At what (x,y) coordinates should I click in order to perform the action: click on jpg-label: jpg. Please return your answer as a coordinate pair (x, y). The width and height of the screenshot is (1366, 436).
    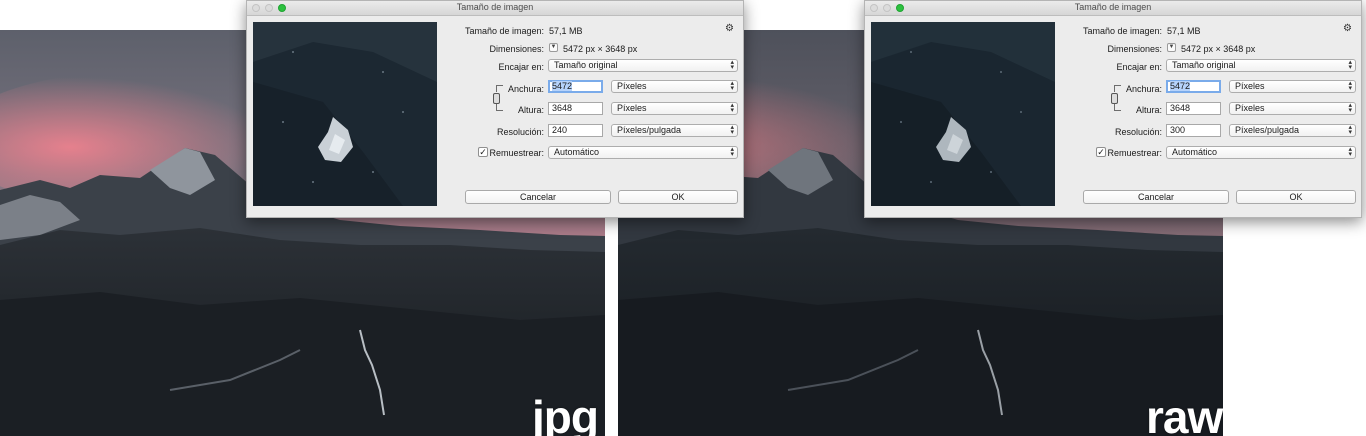
    Looking at the image, I should click on (565, 413).